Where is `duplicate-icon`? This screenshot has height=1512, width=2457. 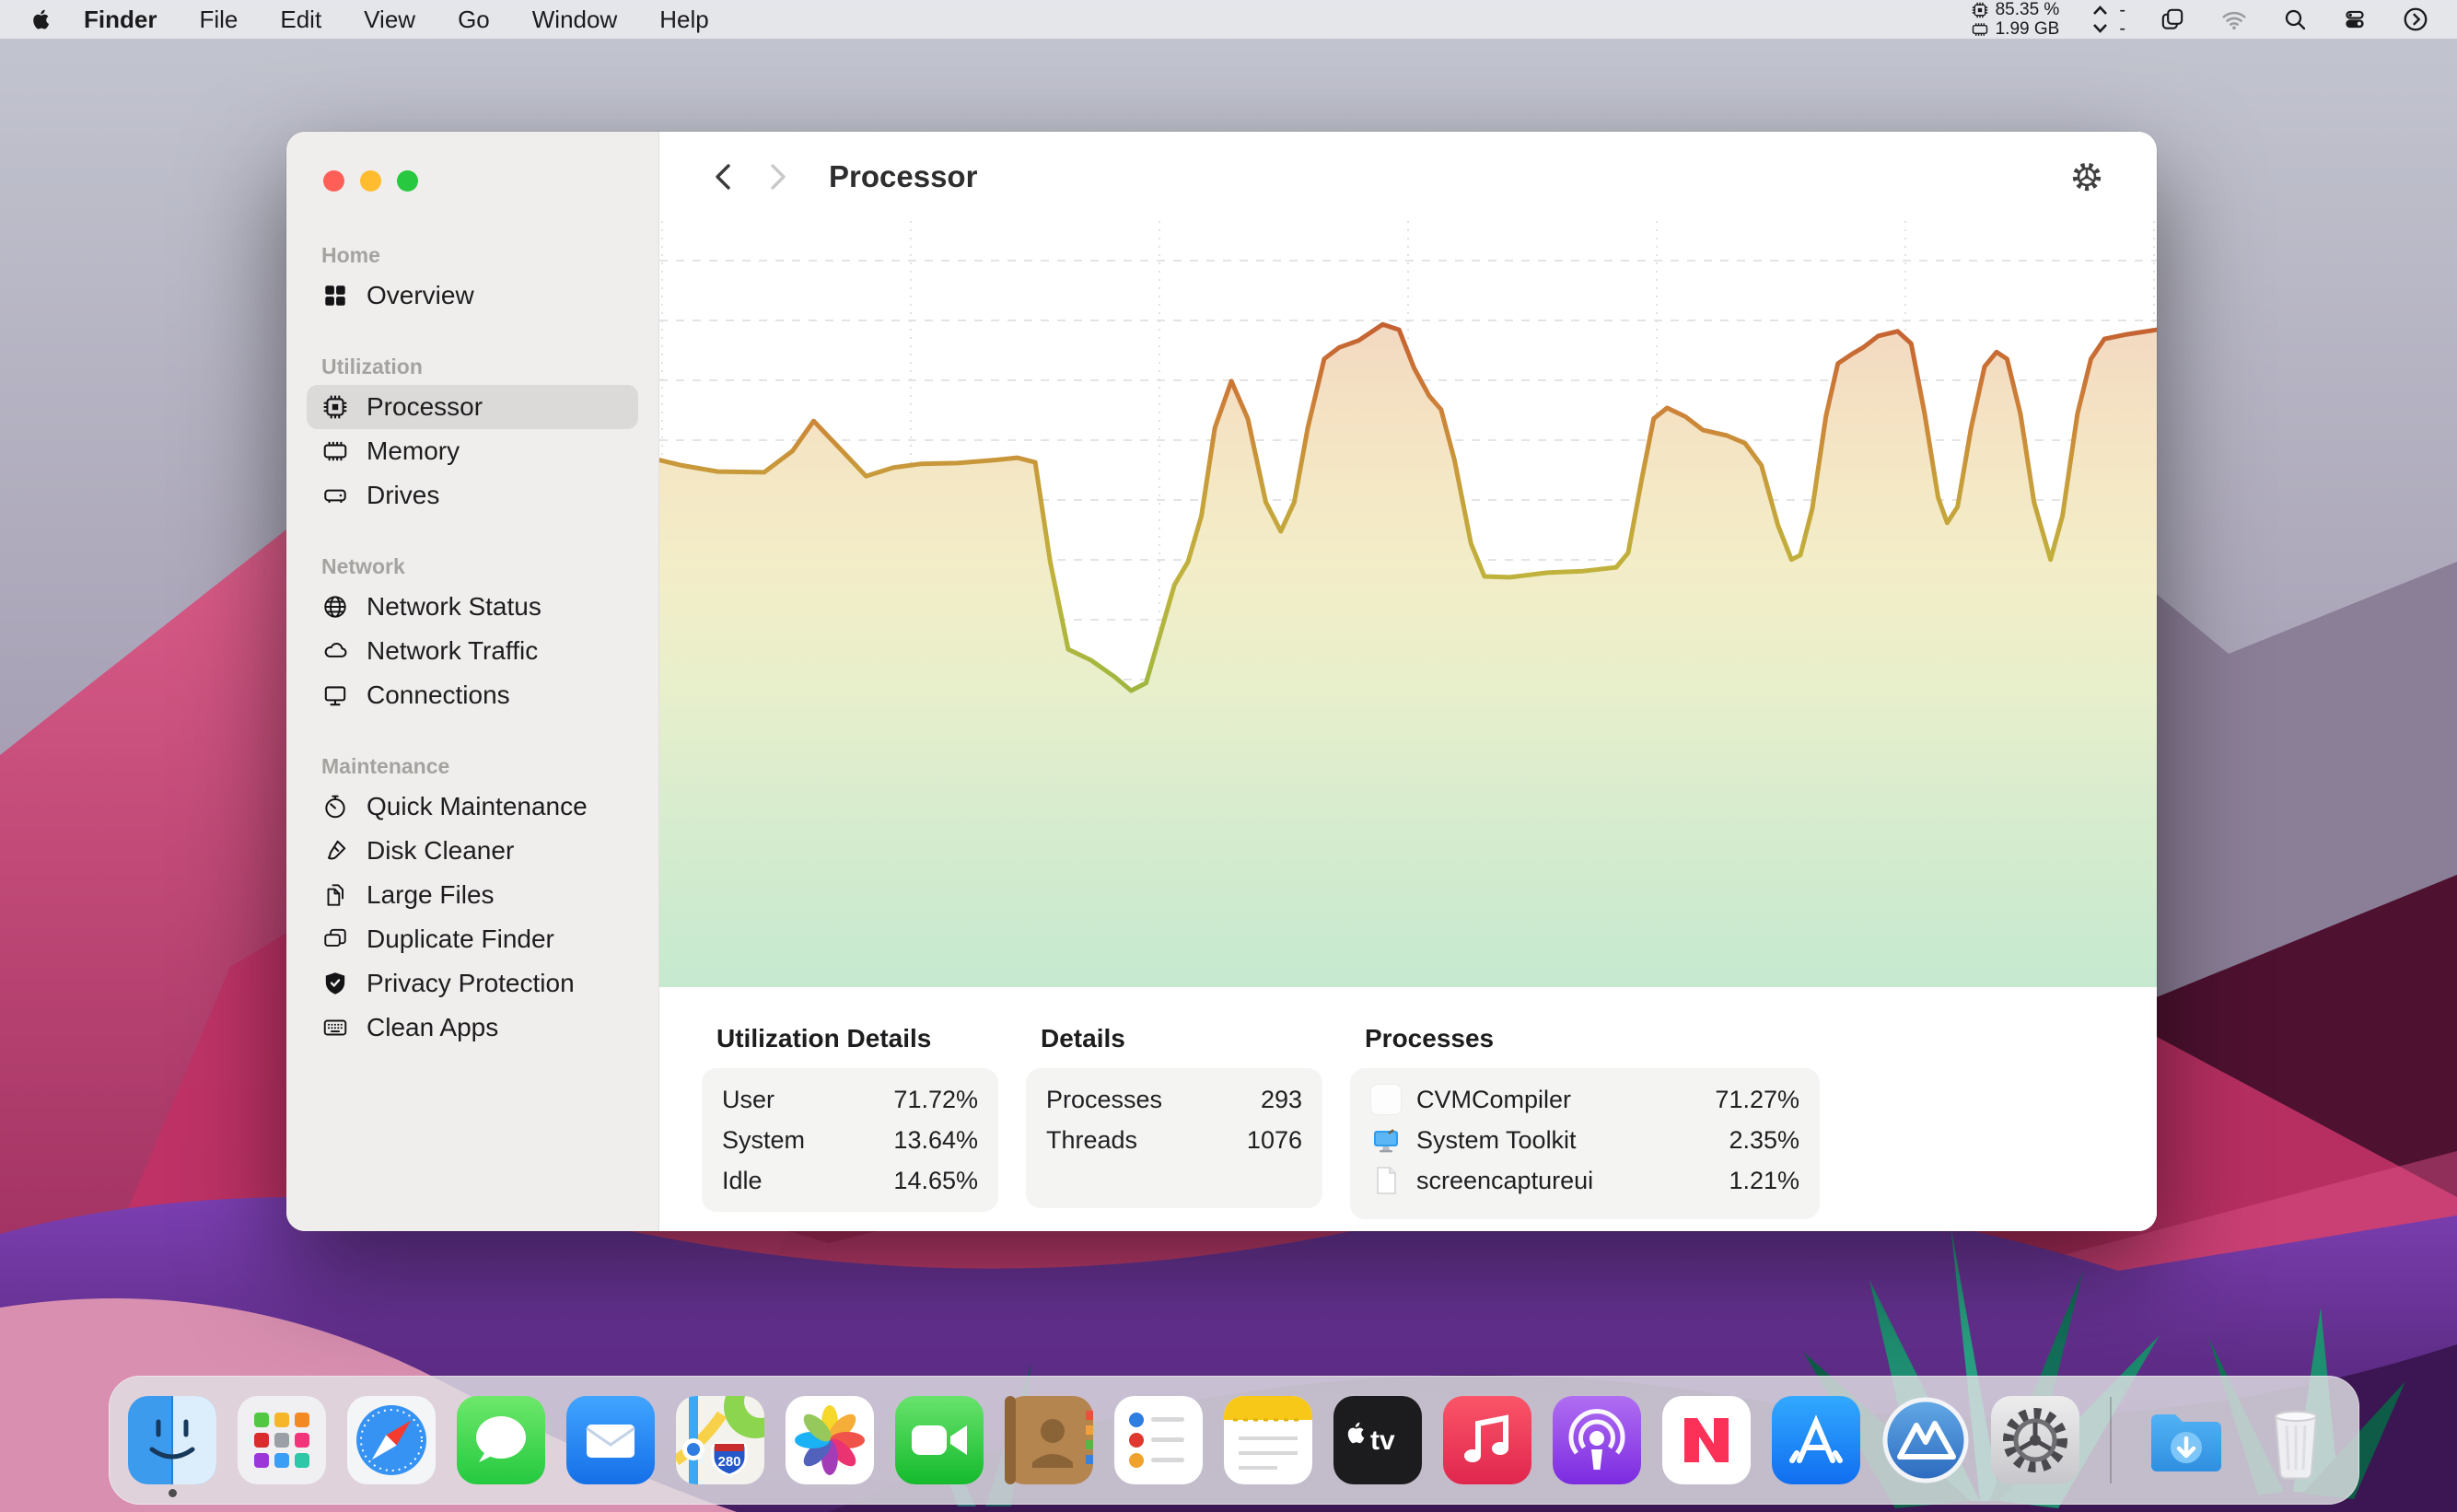 duplicate-icon is located at coordinates (335, 938).